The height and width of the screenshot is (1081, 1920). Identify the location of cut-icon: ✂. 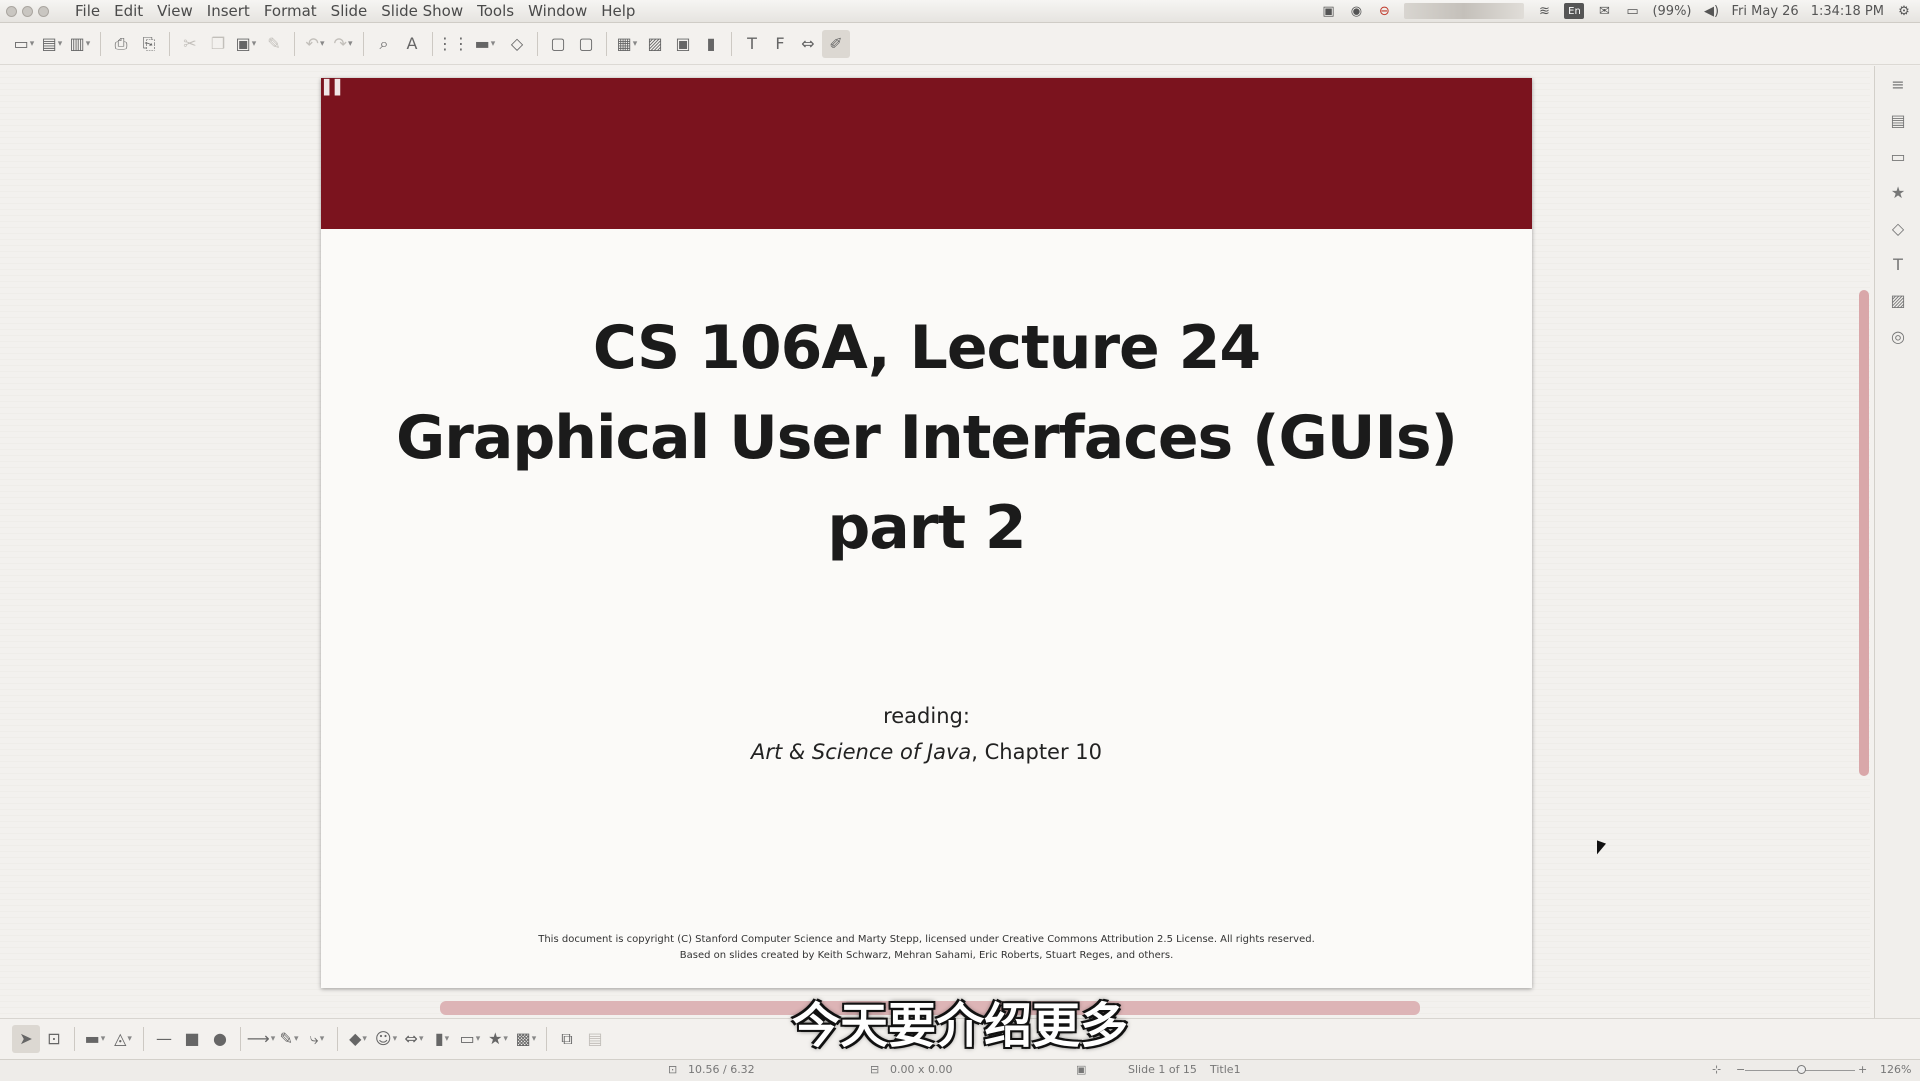
(190, 44).